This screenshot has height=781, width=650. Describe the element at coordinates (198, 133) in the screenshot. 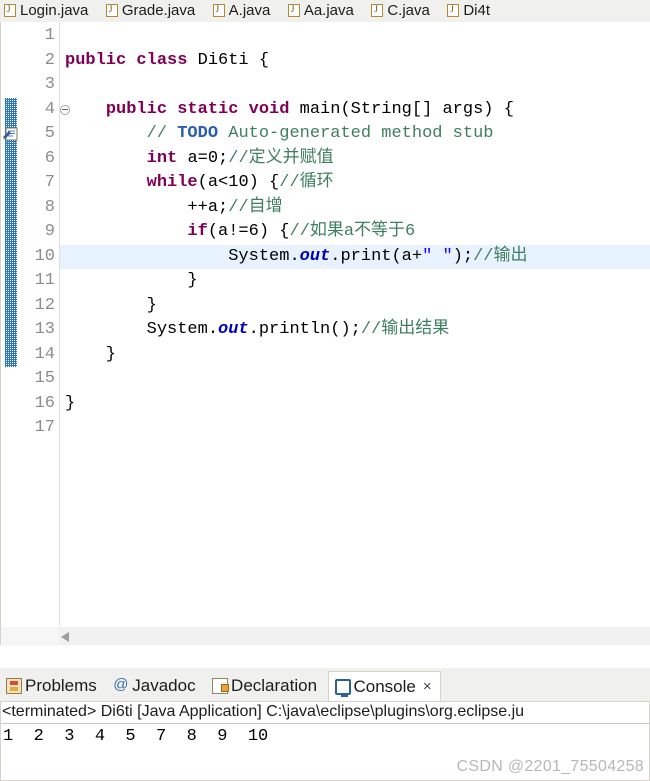

I see `code-token: TODO` at that location.